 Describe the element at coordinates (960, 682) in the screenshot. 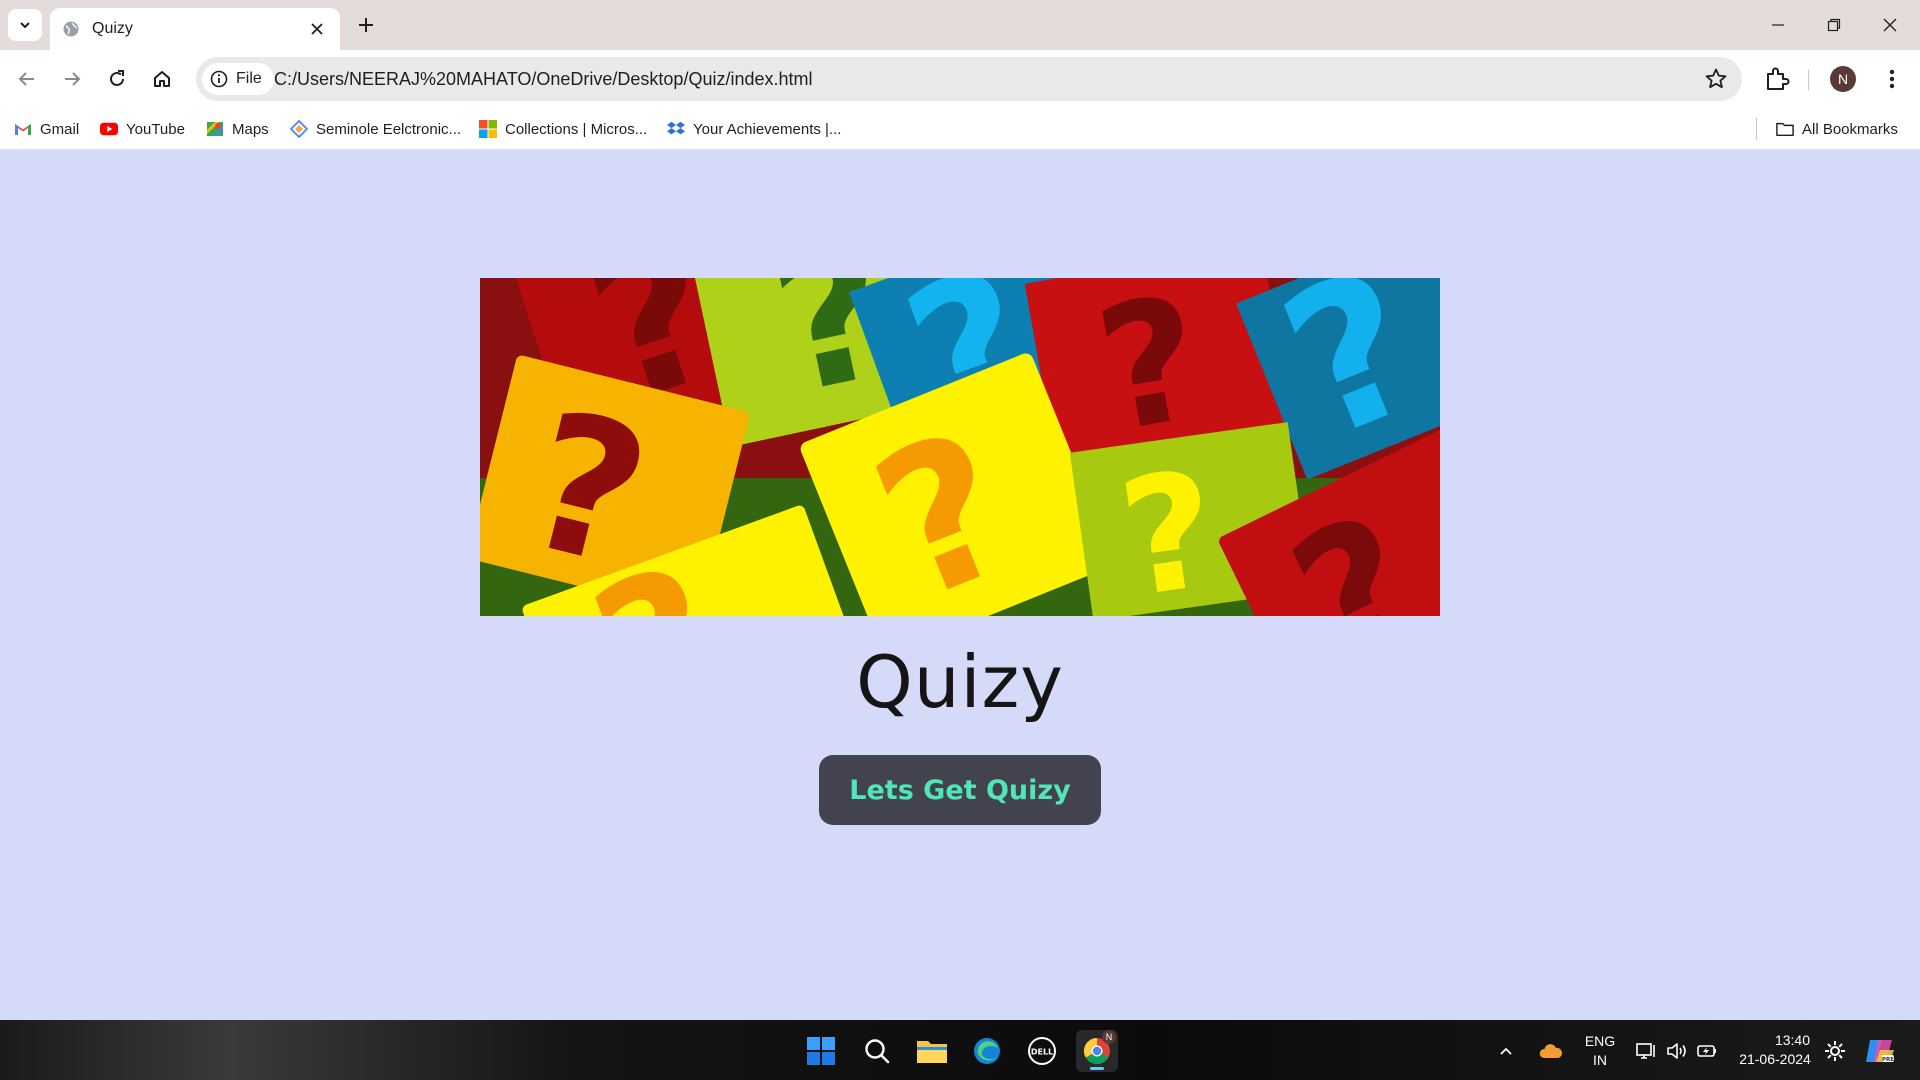

I see `page-title: Quizy` at that location.